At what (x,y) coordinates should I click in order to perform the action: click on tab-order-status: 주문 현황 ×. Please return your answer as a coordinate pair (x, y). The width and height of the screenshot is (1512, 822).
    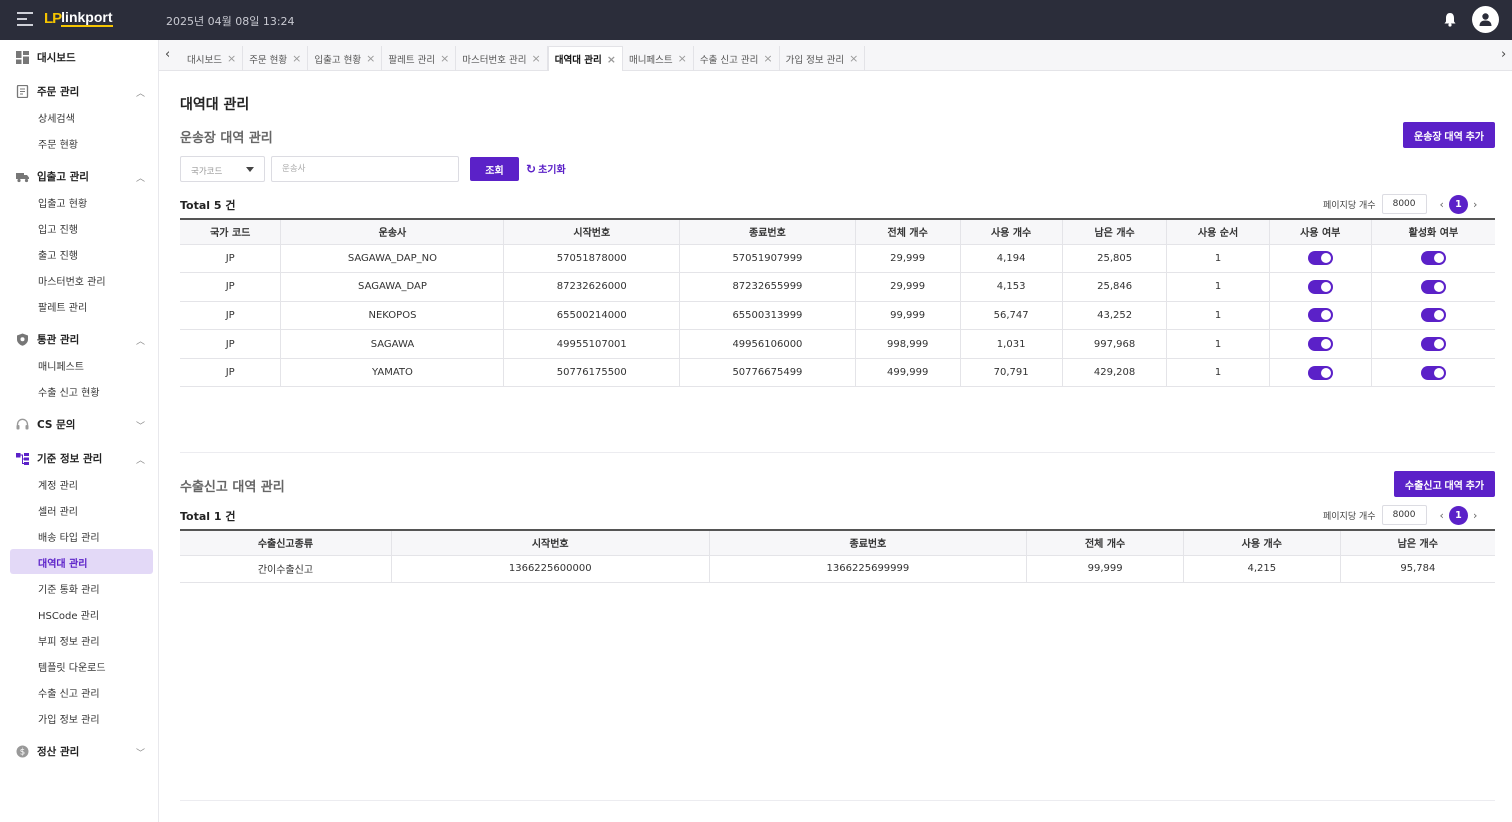
    Looking at the image, I should click on (276, 58).